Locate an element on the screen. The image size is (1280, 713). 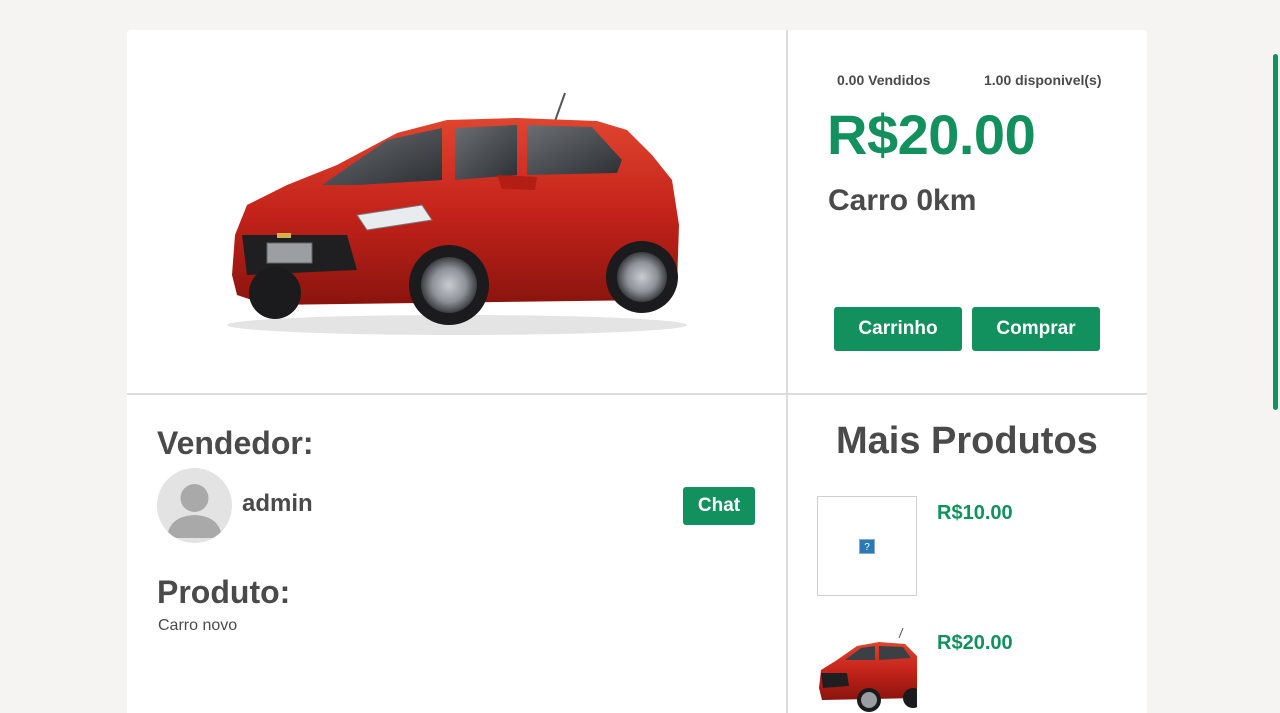
seller-heading: Vendedor: is located at coordinates (235, 443).